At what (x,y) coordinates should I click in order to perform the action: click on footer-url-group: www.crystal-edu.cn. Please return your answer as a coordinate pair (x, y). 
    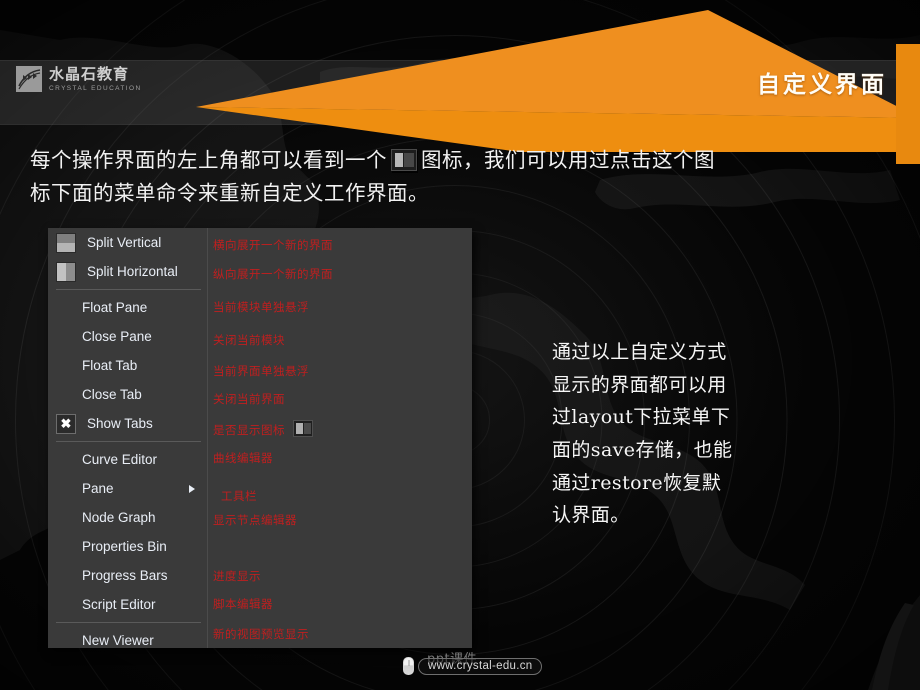
    Looking at the image, I should click on (473, 666).